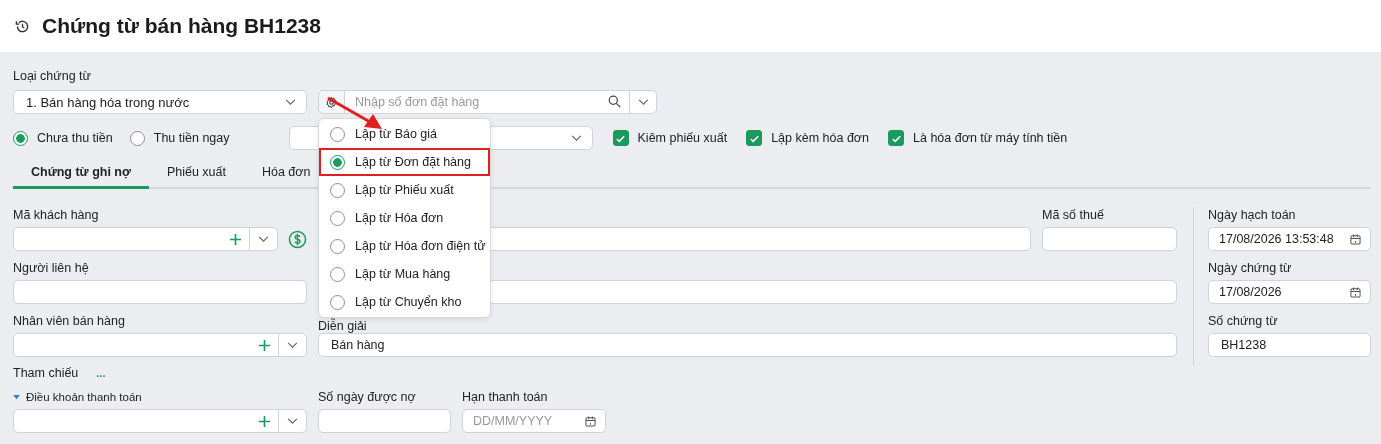  What do you see at coordinates (16, 397) in the screenshot?
I see `caret-icon` at bounding box center [16, 397].